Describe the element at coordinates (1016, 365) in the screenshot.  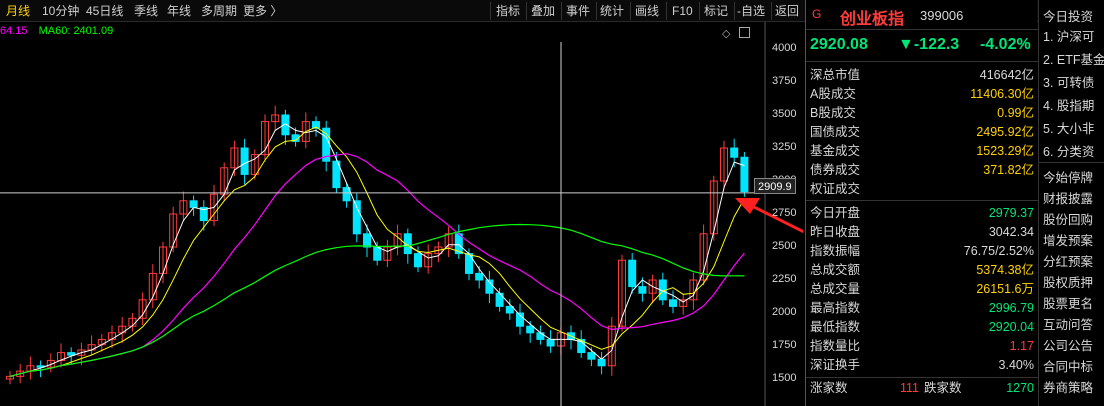
I see `stat-value: 3.40%` at that location.